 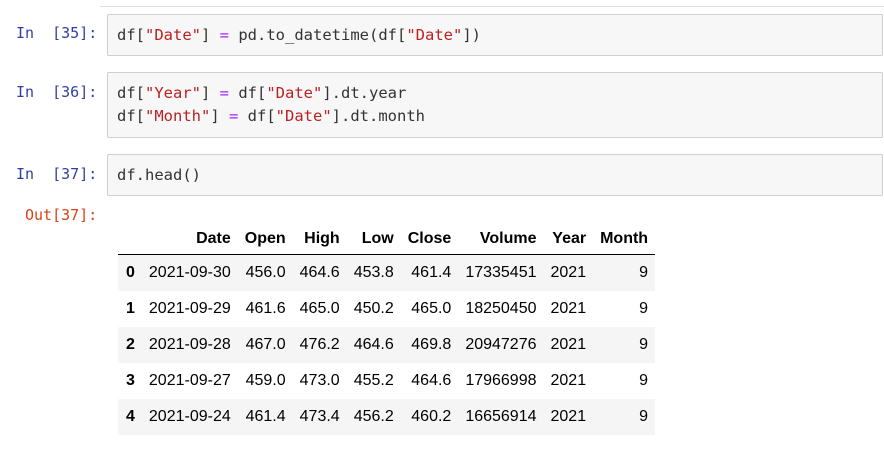 What do you see at coordinates (61, 215) in the screenshot?
I see `output-prompt-37: Out[37]:` at bounding box center [61, 215].